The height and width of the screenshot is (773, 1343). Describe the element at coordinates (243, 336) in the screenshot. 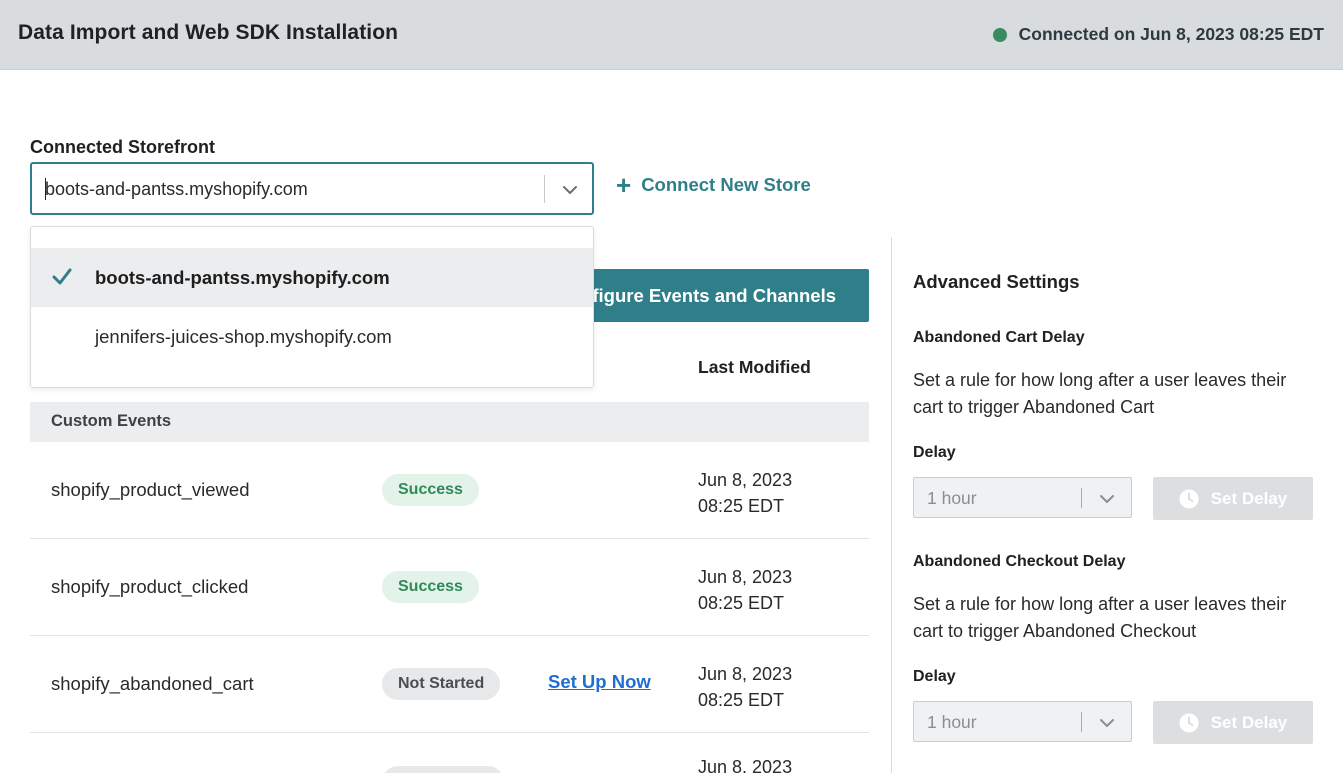

I see `storefront-option-label: jennifers-juices-shop.myshopify.com` at that location.